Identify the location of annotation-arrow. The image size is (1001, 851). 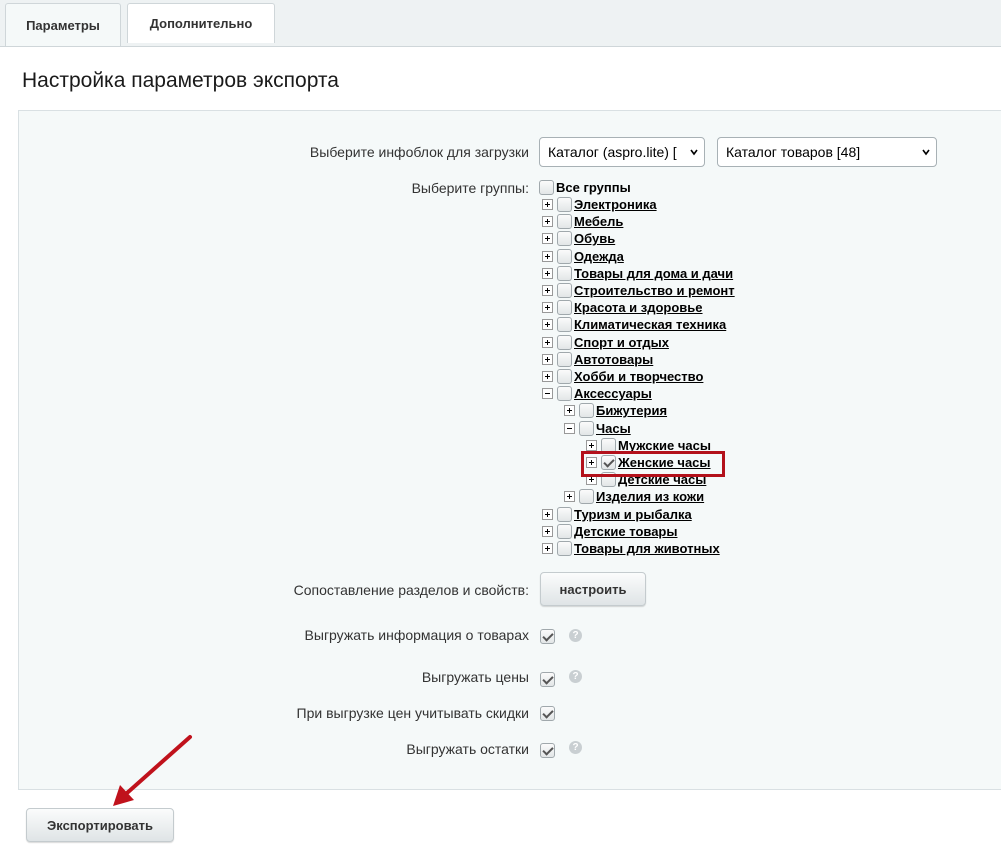
(152, 770).